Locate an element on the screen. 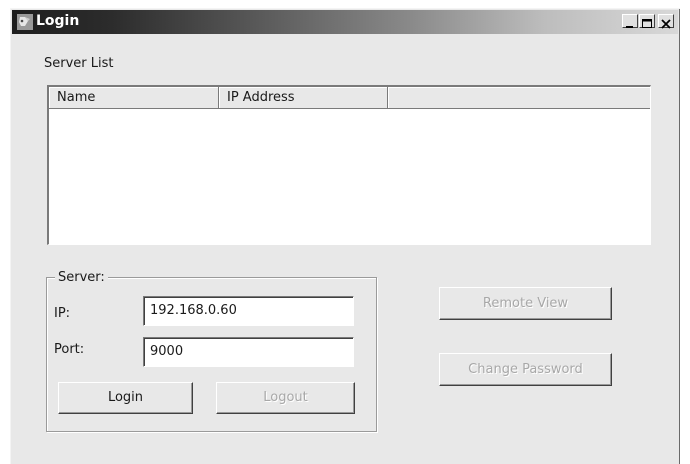  minimize-icon is located at coordinates (629, 27).